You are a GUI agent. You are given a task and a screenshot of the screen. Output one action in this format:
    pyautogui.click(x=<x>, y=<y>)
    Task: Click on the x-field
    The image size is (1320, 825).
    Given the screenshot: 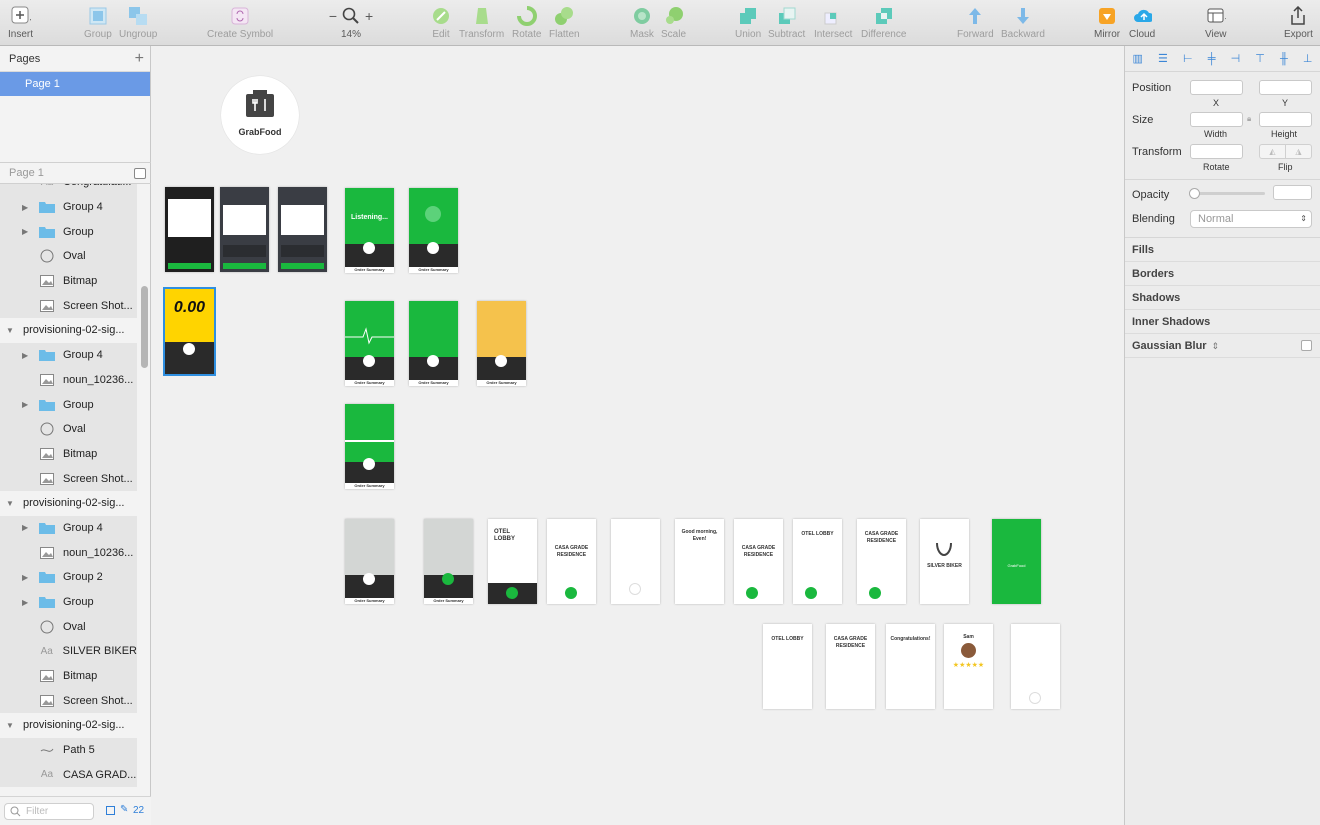 What is the action you would take?
    pyautogui.click(x=1216, y=87)
    